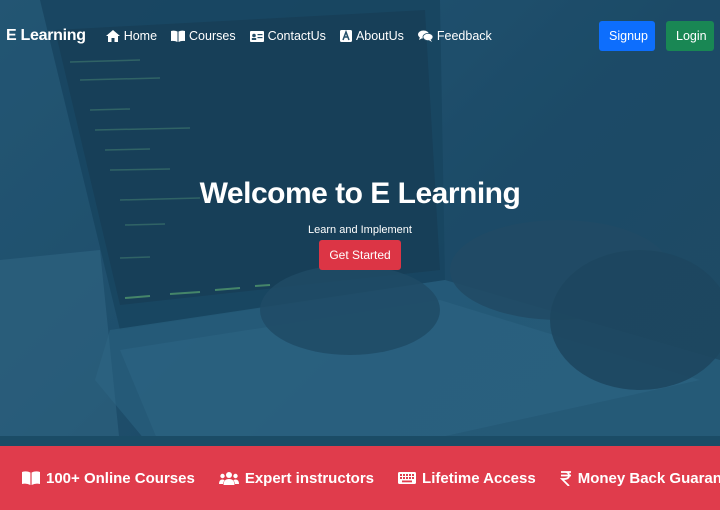 This screenshot has width=720, height=510. What do you see at coordinates (565, 478) in the screenshot?
I see `rupee-icon` at bounding box center [565, 478].